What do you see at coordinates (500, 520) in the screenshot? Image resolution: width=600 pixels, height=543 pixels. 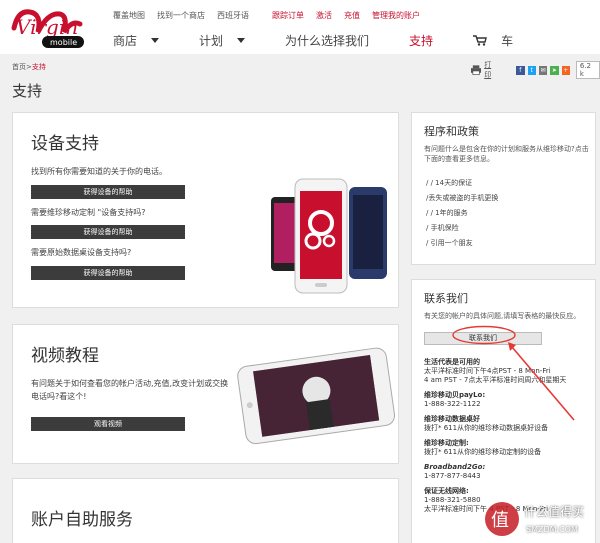 I see `svg-text: 值` at bounding box center [500, 520].